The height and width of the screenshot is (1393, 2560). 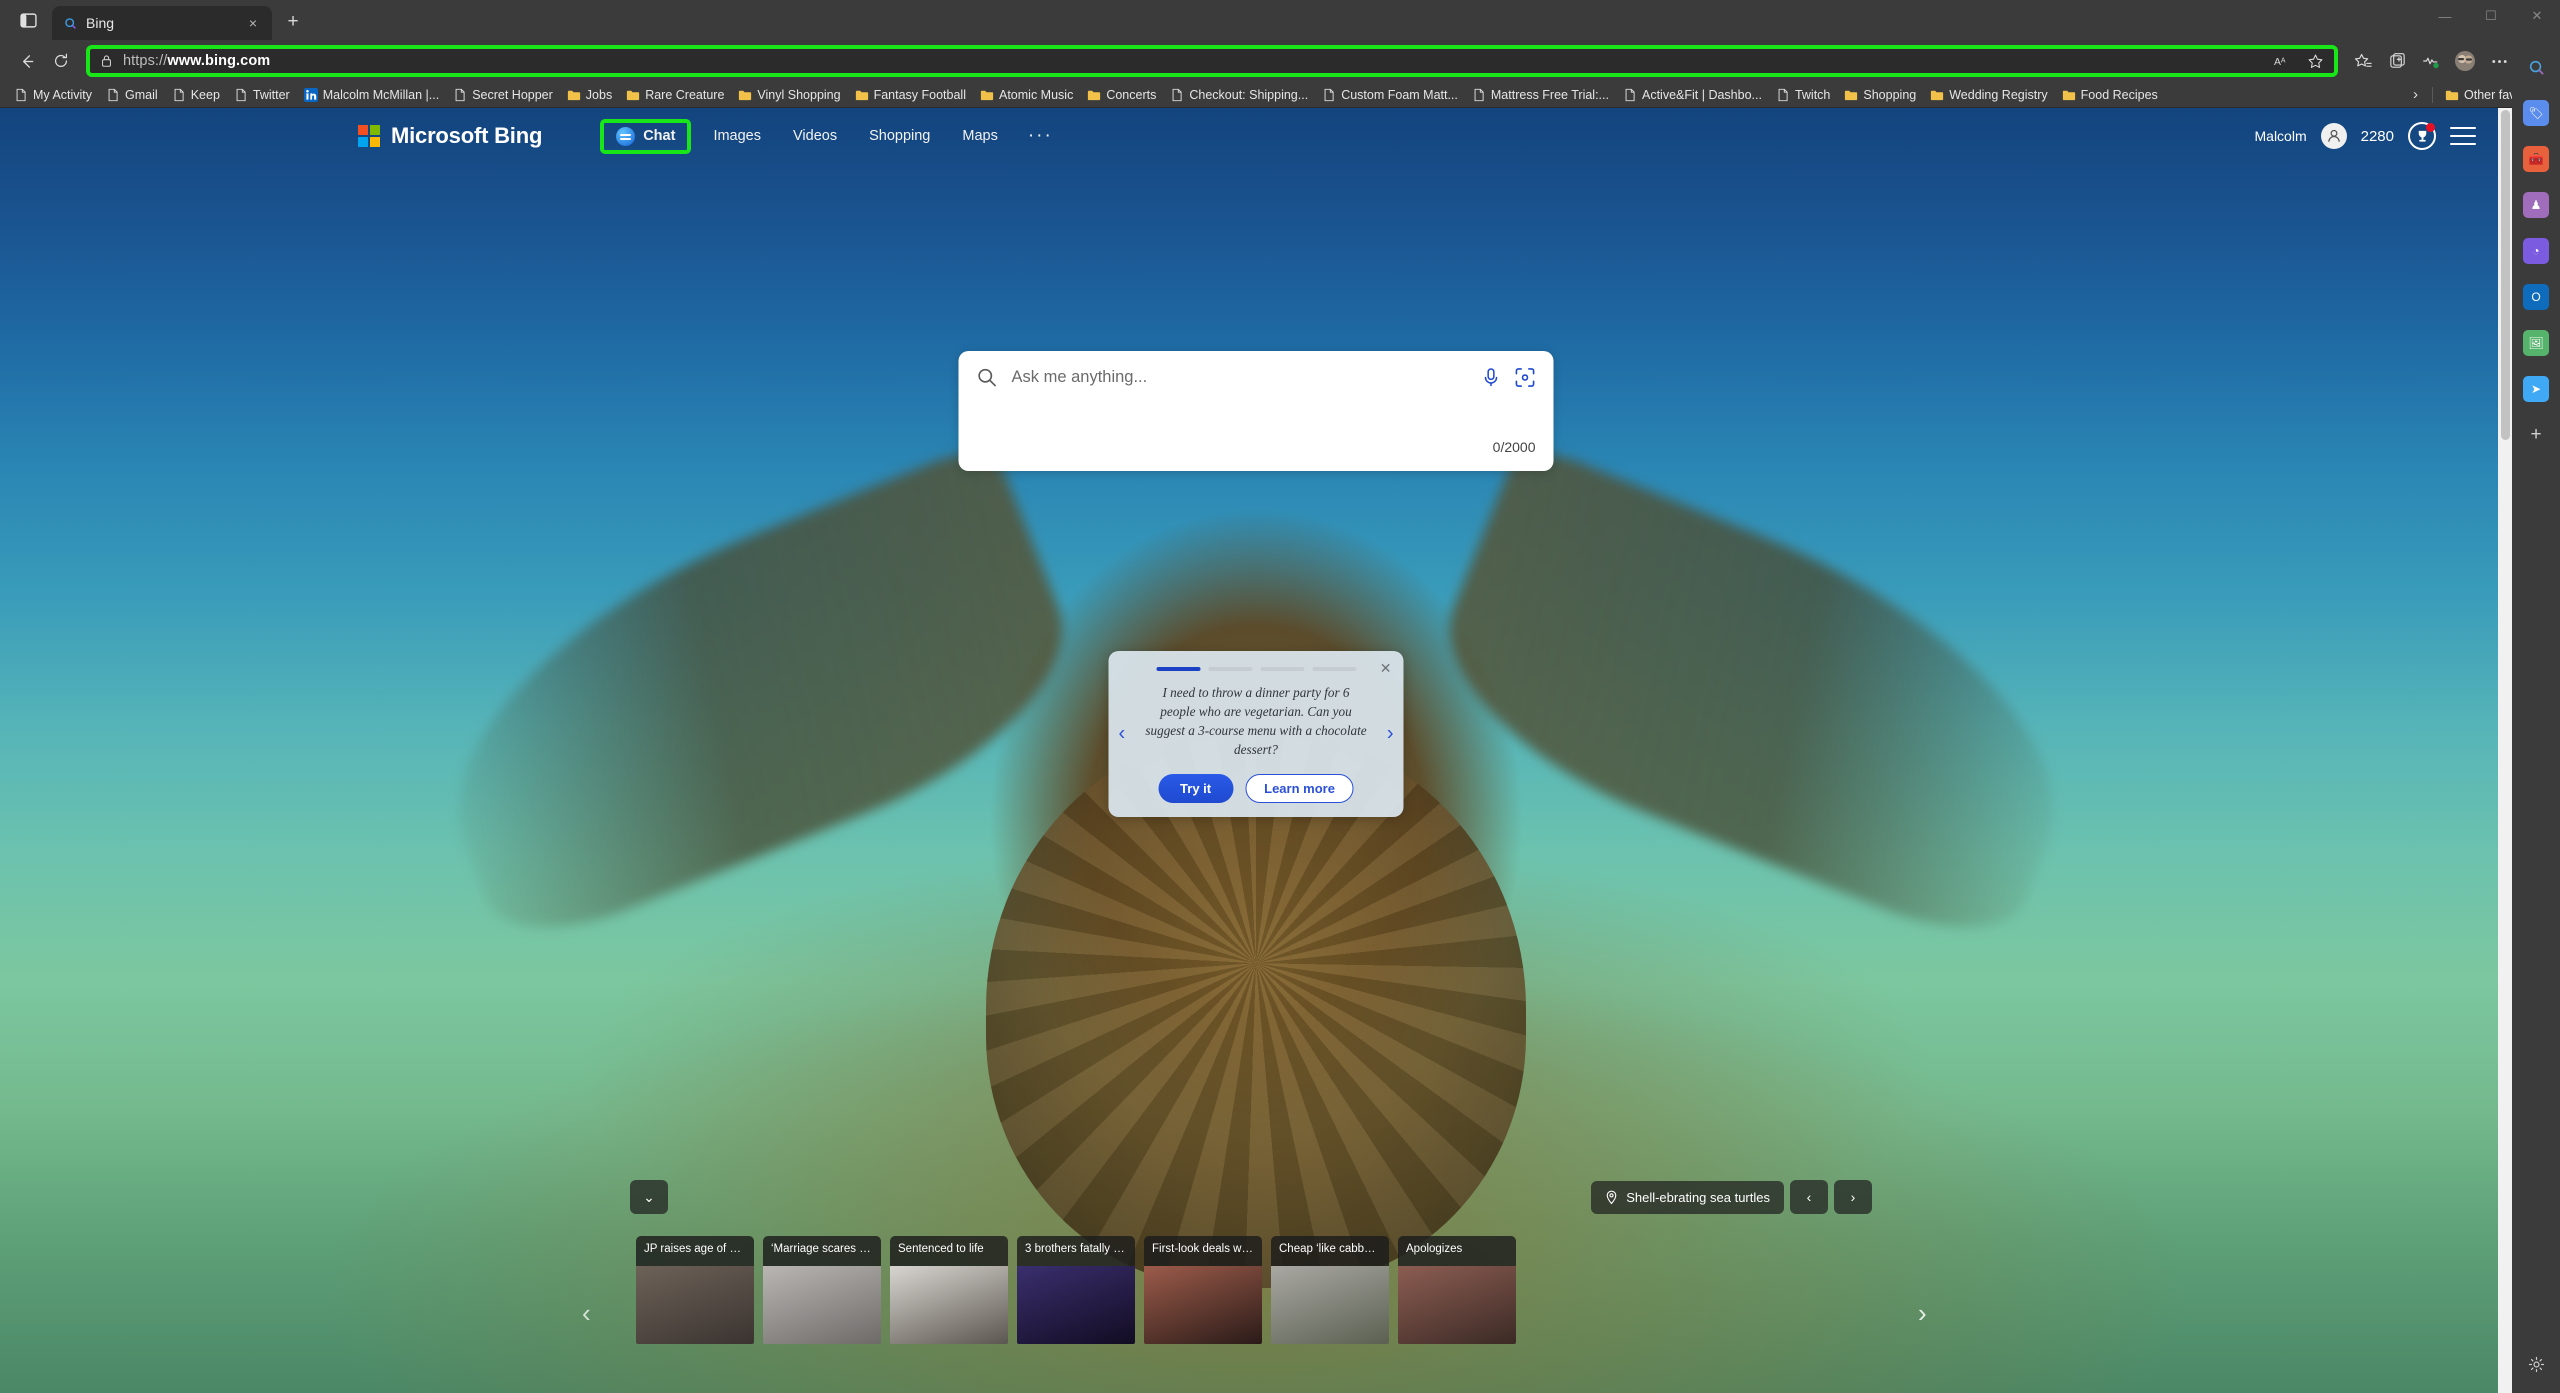 I want to click on tools-briefcase-icon: 🧰, so click(x=2536, y=159).